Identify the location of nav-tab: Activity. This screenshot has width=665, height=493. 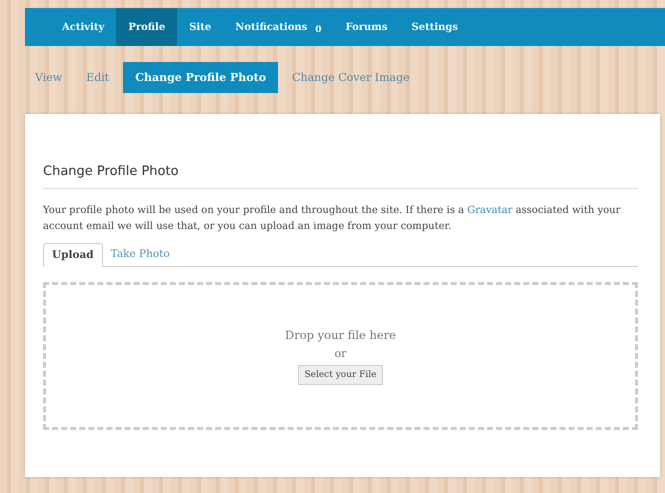
(83, 27).